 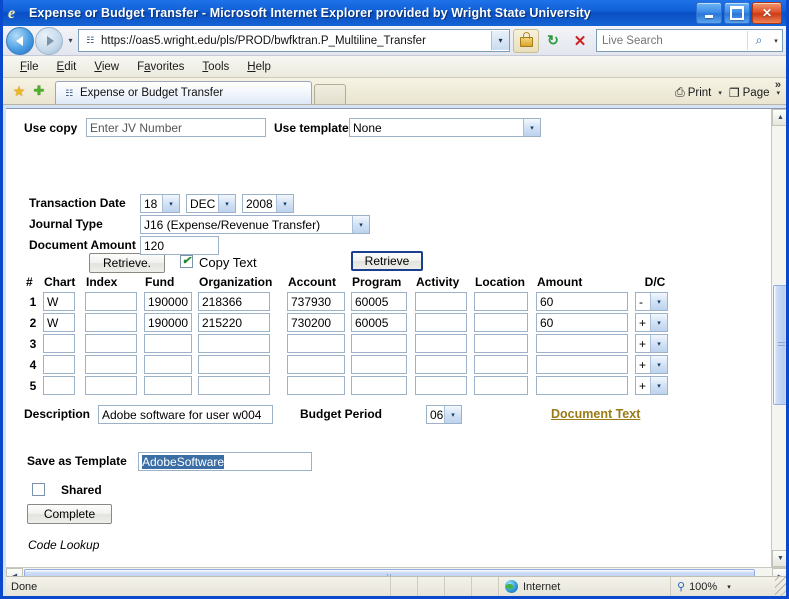 I want to click on vertical-scroll-thumb, so click(x=779, y=345).